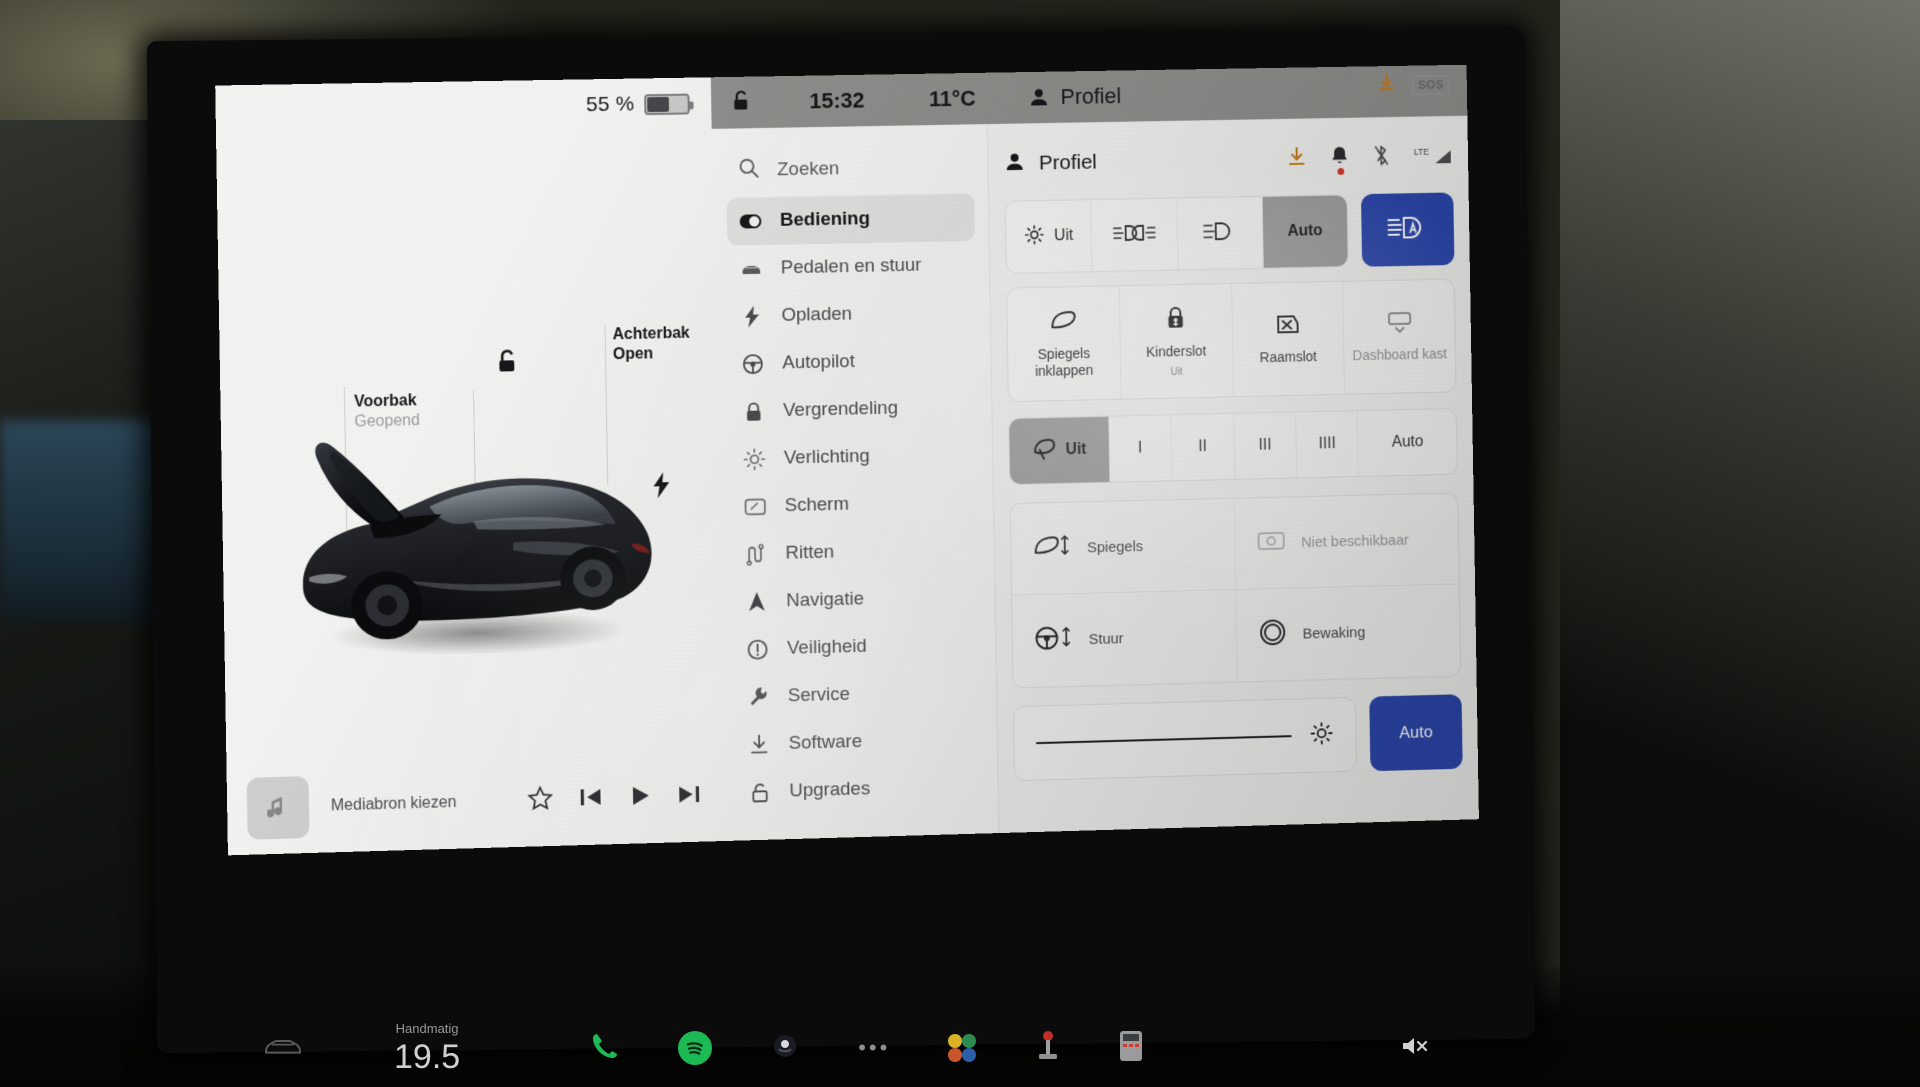 Image resolution: width=1920 pixels, height=1087 pixels. I want to click on brightness-row: Auto, so click(1237, 738).